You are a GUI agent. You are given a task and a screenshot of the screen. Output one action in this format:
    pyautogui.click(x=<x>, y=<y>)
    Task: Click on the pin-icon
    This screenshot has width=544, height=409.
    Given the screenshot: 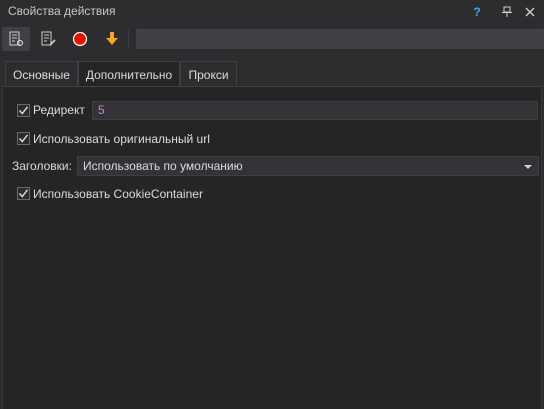 What is the action you would take?
    pyautogui.click(x=507, y=12)
    